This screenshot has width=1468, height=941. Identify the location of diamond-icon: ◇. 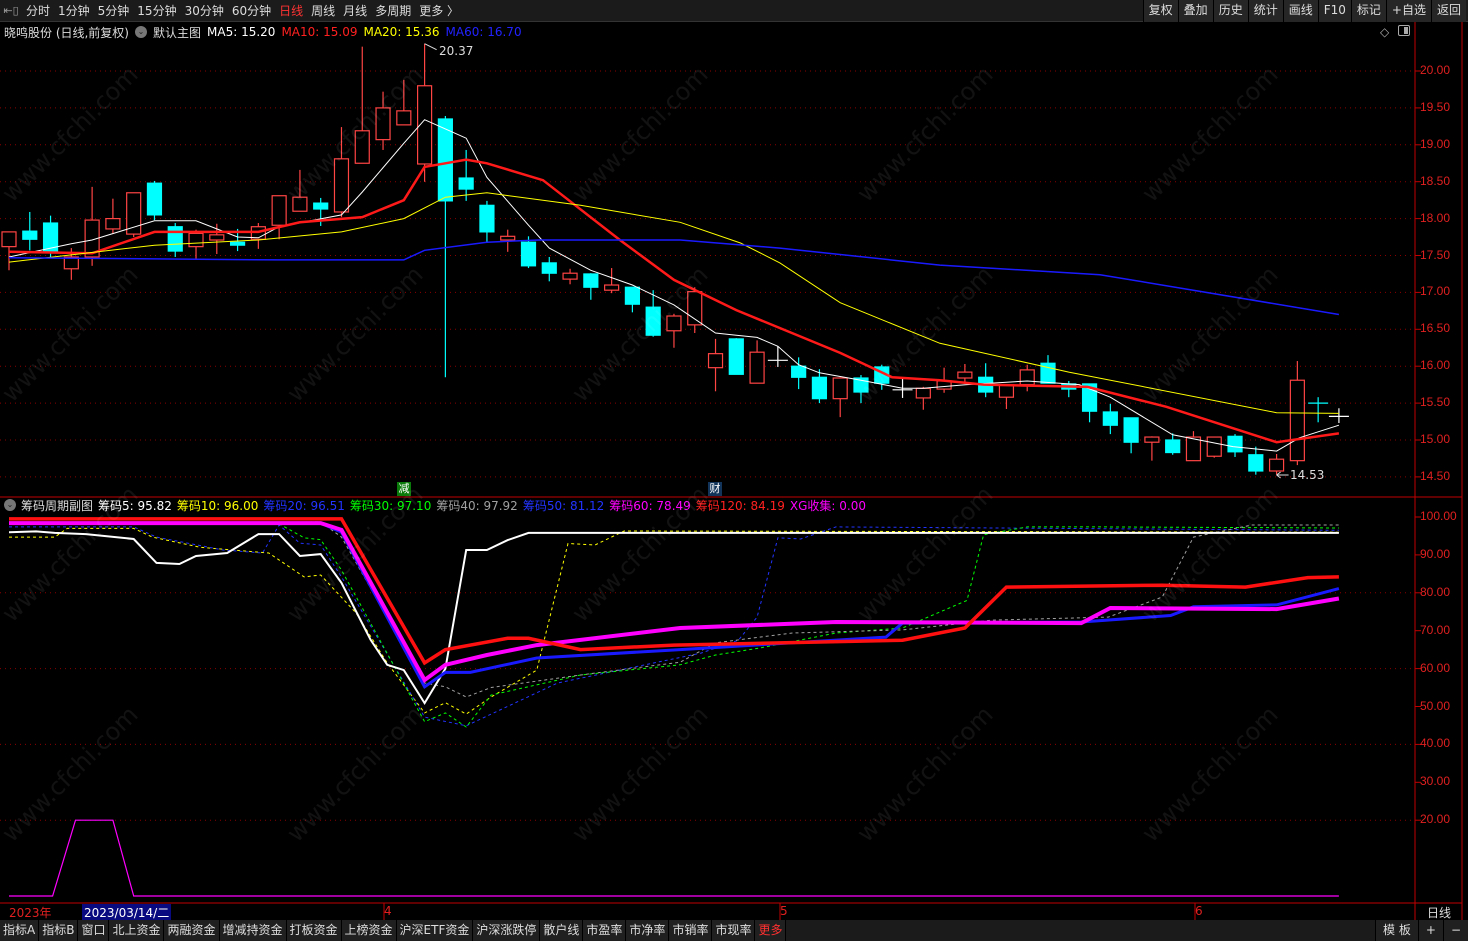
(1384, 32).